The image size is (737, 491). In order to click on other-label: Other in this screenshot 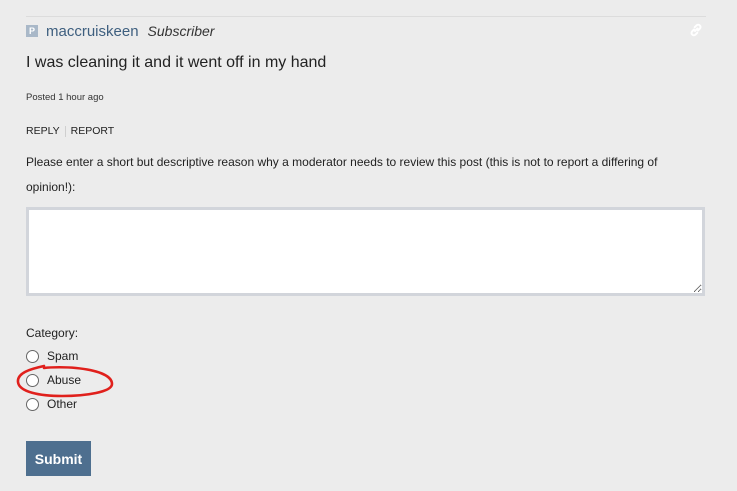, I will do `click(62, 404)`.